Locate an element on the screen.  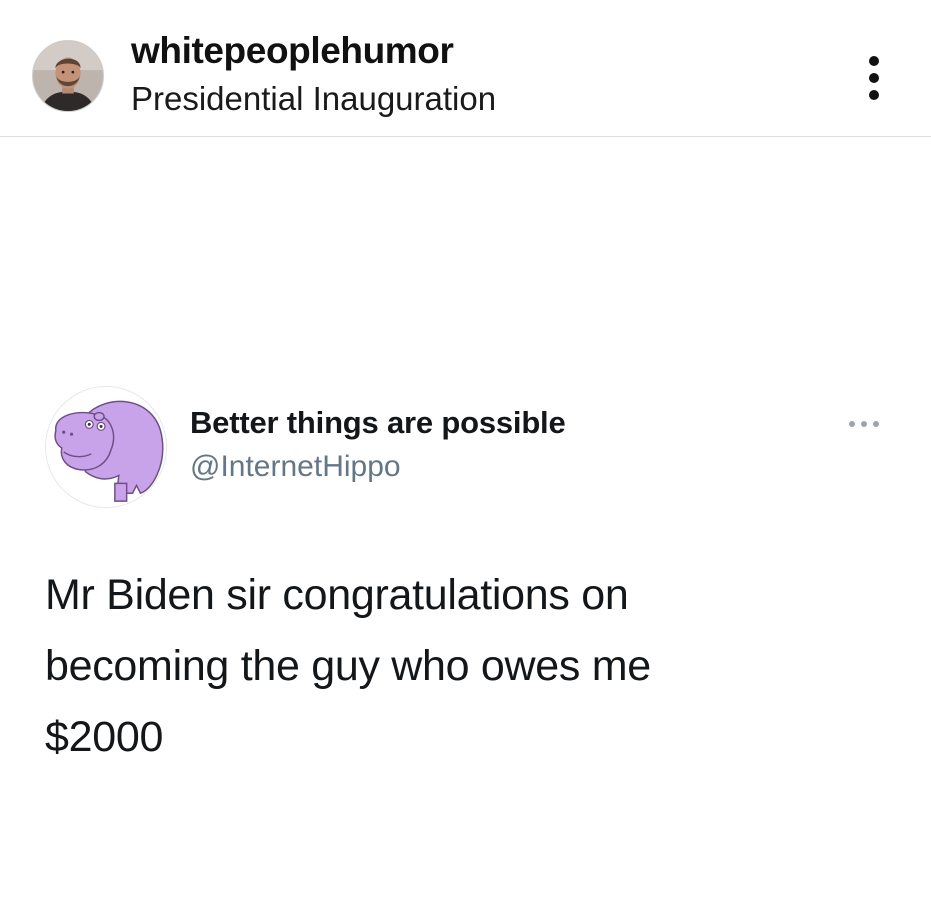
tweet-avatar is located at coordinates (106, 447).